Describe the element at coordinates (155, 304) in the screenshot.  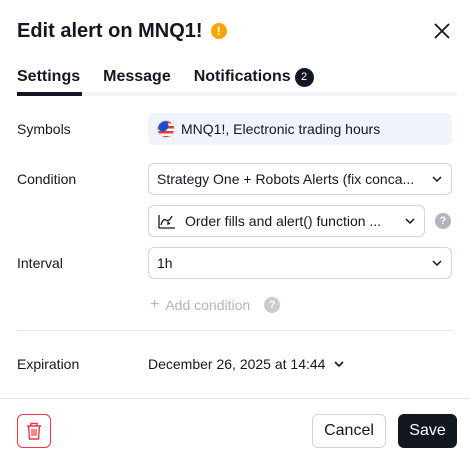
I see `plus-icon: +` at that location.